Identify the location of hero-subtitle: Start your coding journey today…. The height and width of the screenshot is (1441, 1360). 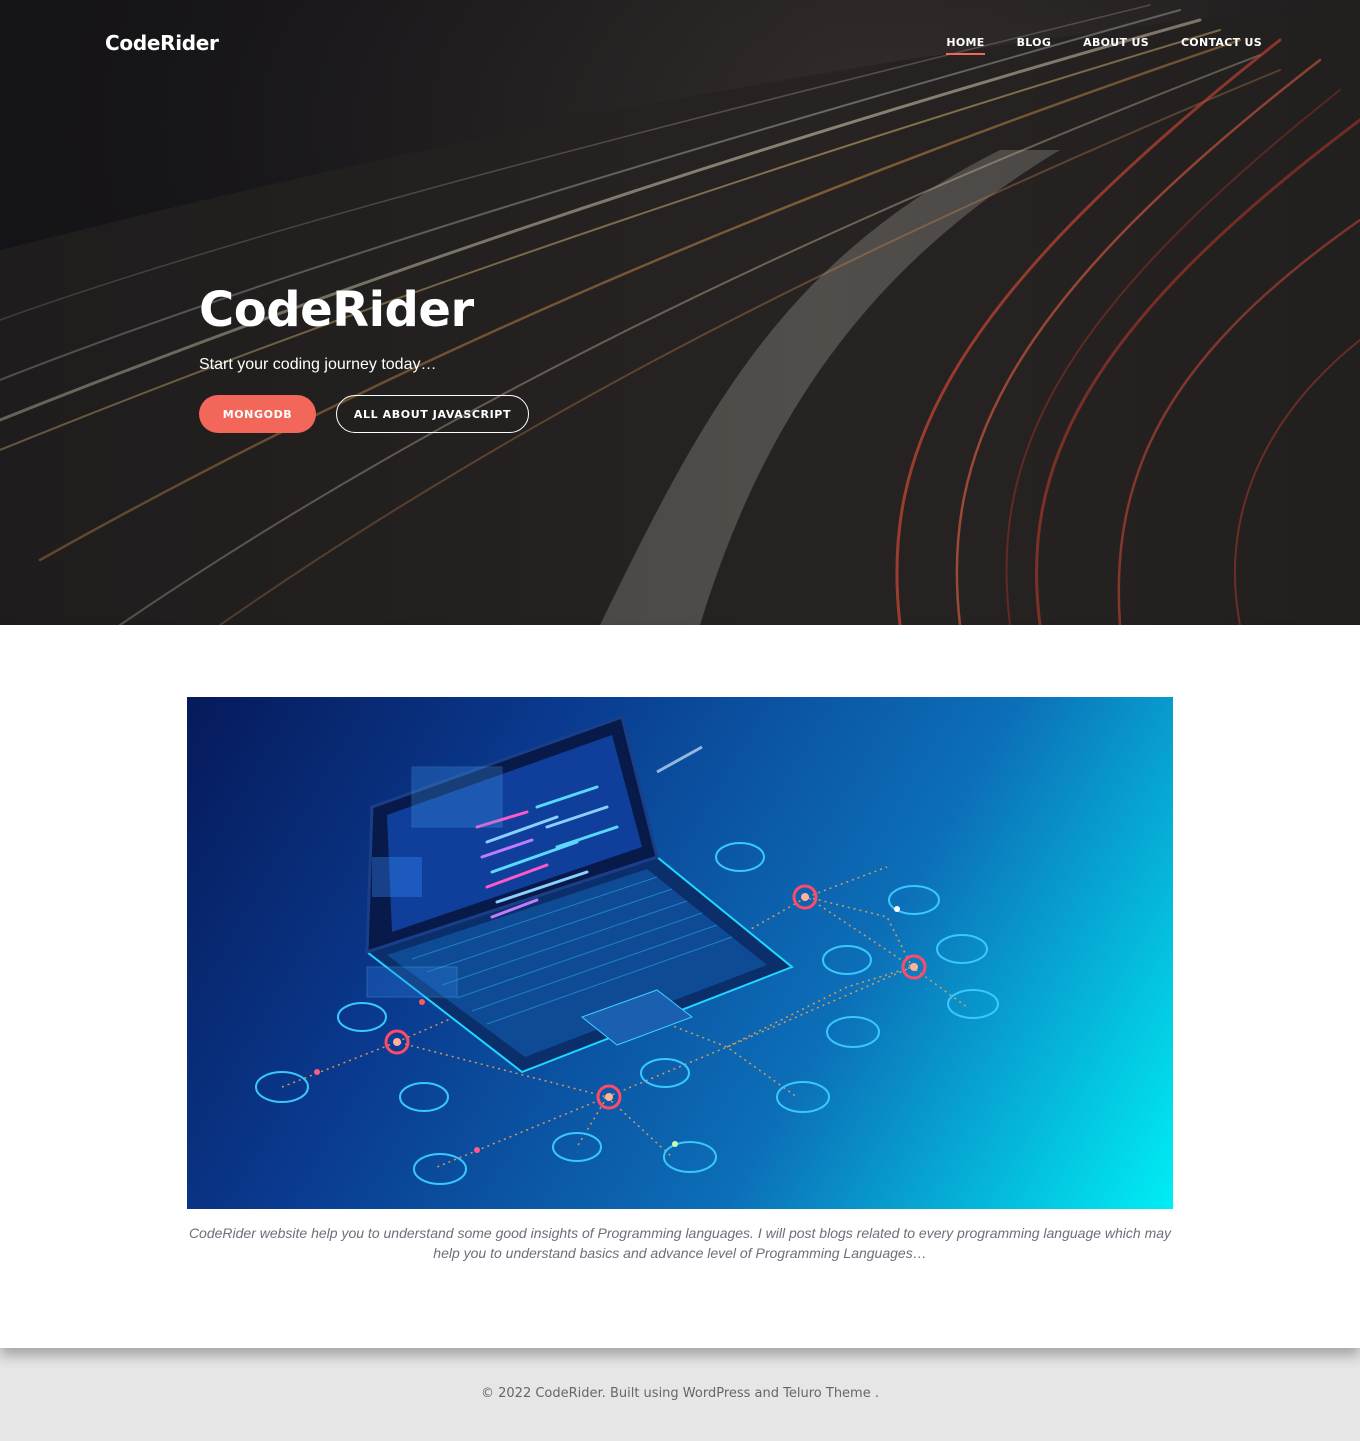
(318, 364).